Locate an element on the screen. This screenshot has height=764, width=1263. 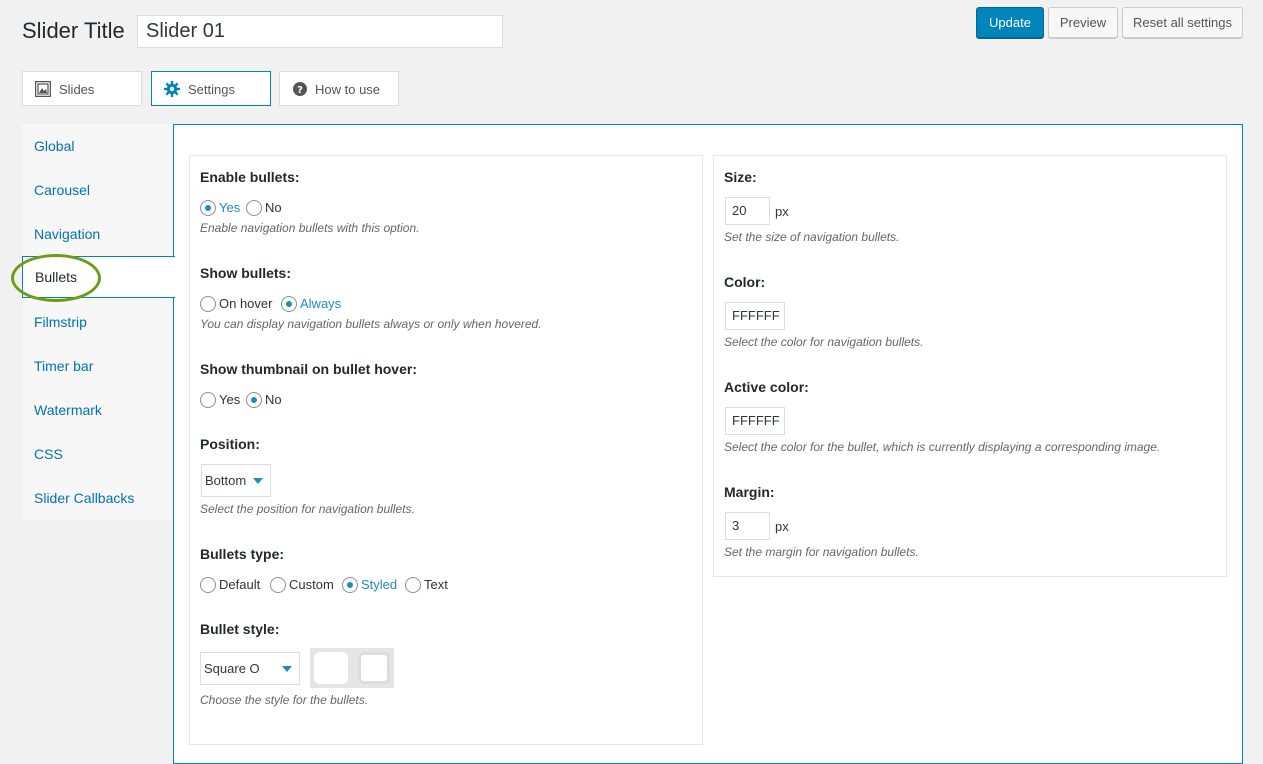
enable-bullets-label: Enable bullets: is located at coordinates (250, 177).